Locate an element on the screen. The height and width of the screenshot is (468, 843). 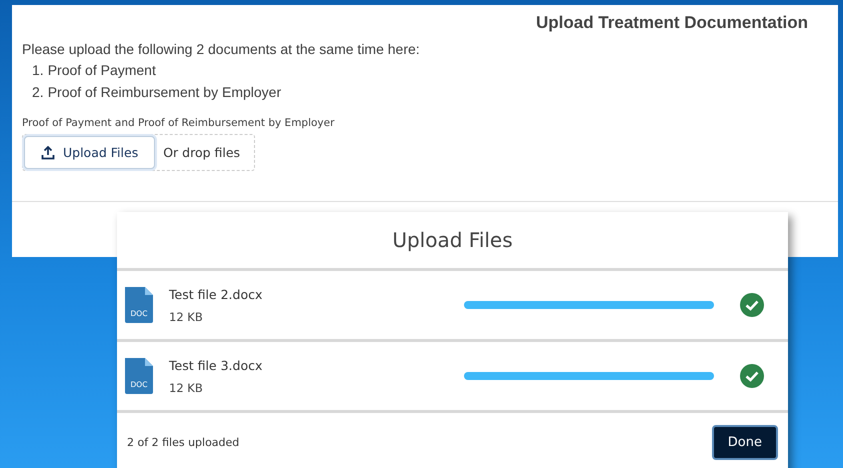
instructions-text: Please upload the following 2 documents at the same time here: is located at coordinates (221, 49).